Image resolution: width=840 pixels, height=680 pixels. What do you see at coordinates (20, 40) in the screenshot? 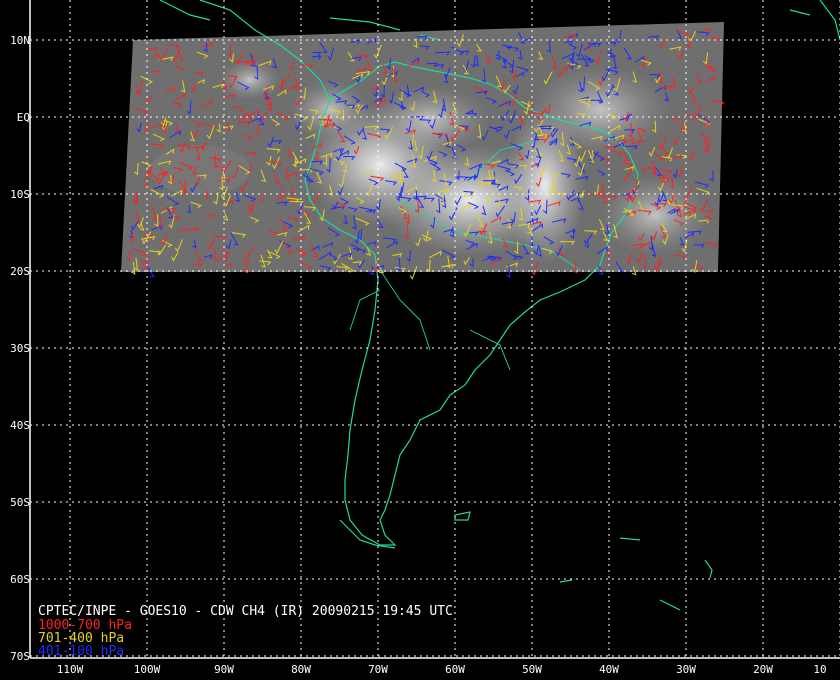
I see `lat-label-10n: 10N` at bounding box center [20, 40].